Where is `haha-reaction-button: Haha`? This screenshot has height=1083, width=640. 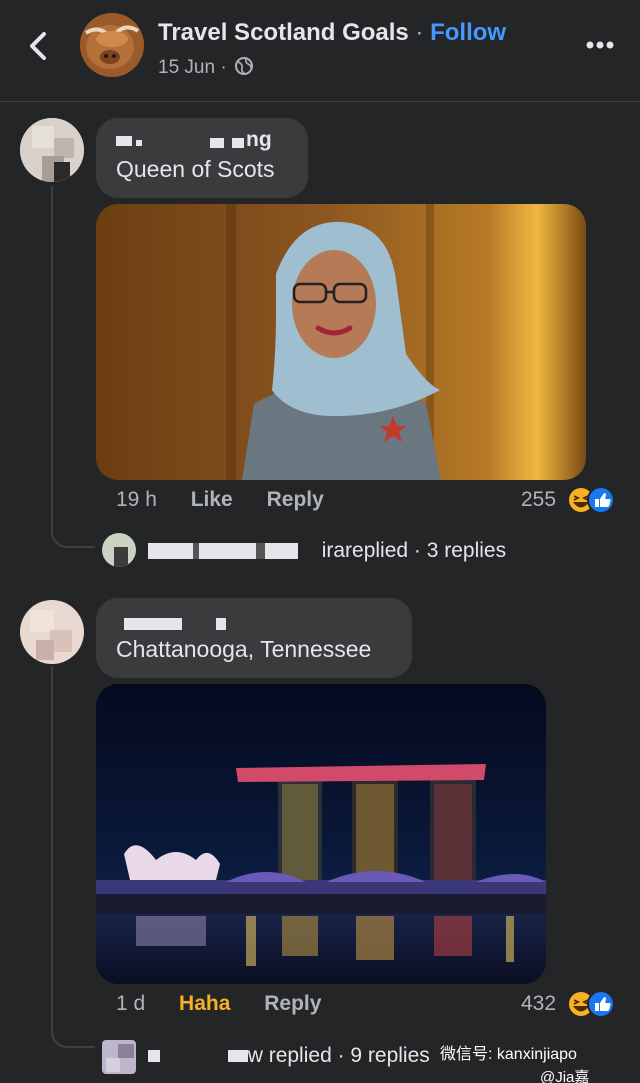
haha-reaction-button: Haha is located at coordinates (204, 1003).